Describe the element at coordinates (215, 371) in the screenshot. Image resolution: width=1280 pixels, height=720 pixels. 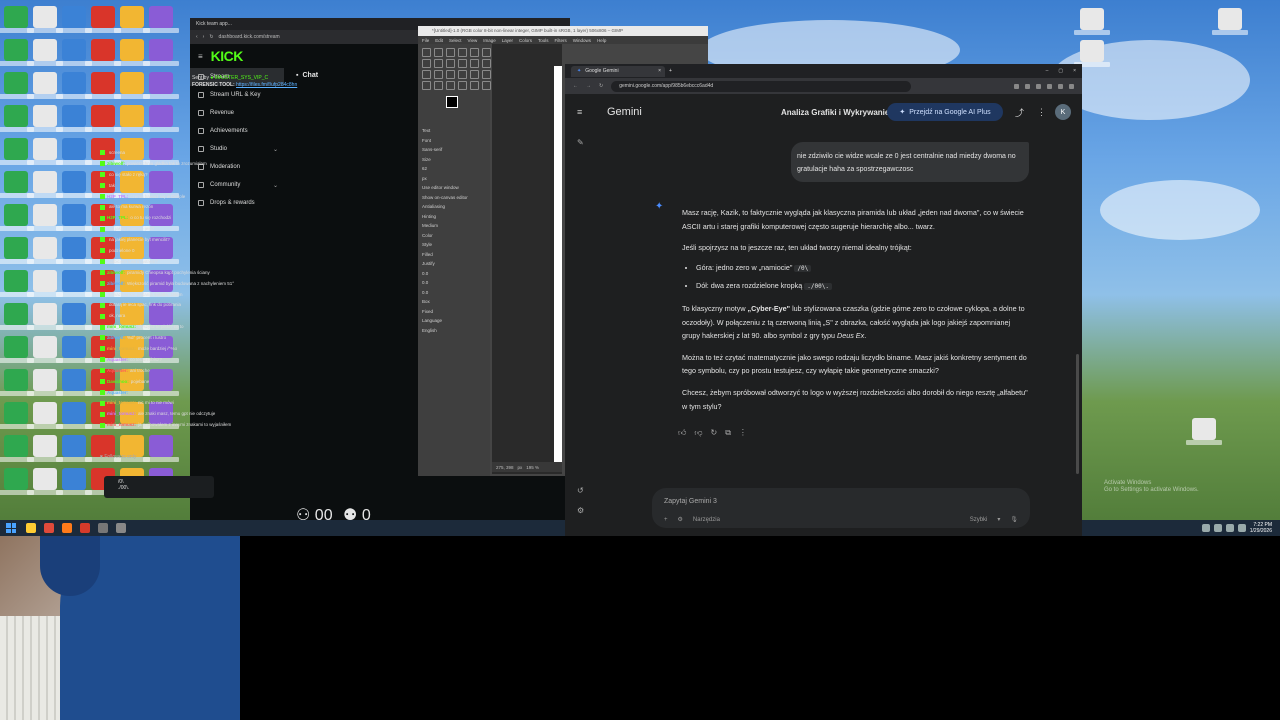
I see `chat-message: Aquaster: ani troche` at that location.